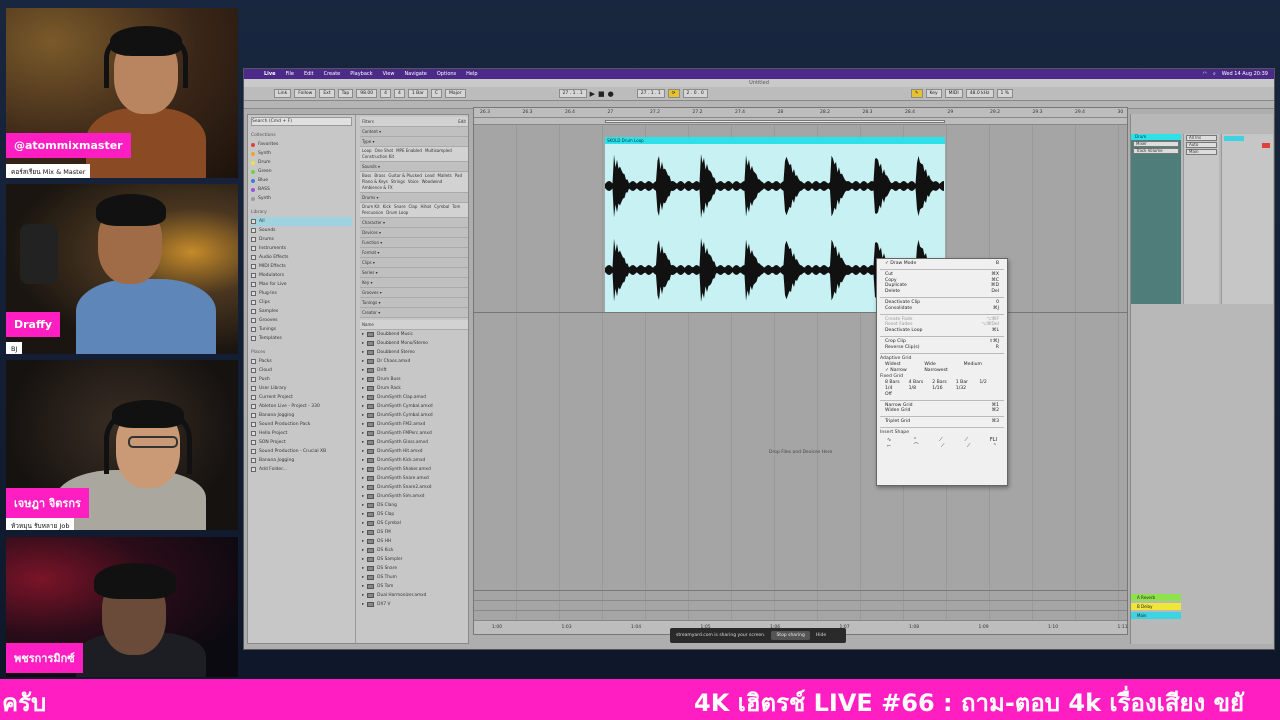 The height and width of the screenshot is (720, 1280). Describe the element at coordinates (471, 74) in the screenshot. I see `menu-help: Help` at that location.